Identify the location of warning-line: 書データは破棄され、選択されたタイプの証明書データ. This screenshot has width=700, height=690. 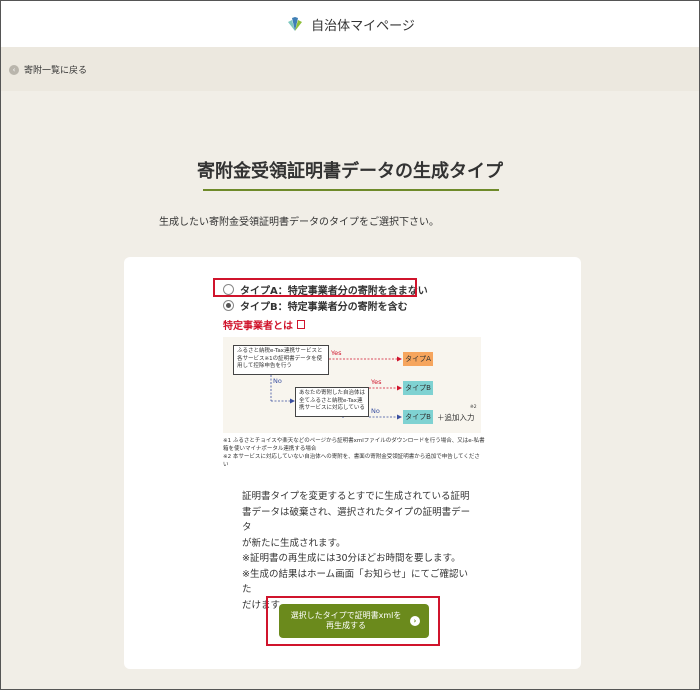
(356, 520).